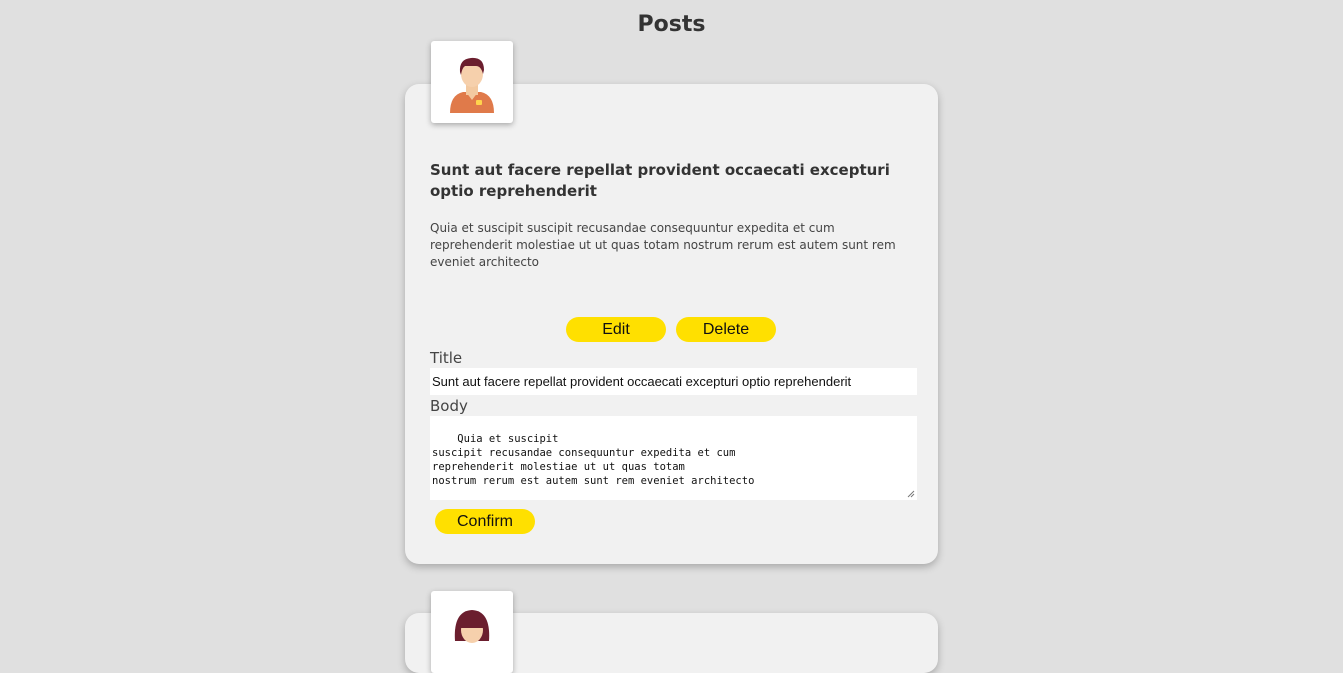 This screenshot has width=1343, height=673. I want to click on confirm-button: Confirm, so click(485, 521).